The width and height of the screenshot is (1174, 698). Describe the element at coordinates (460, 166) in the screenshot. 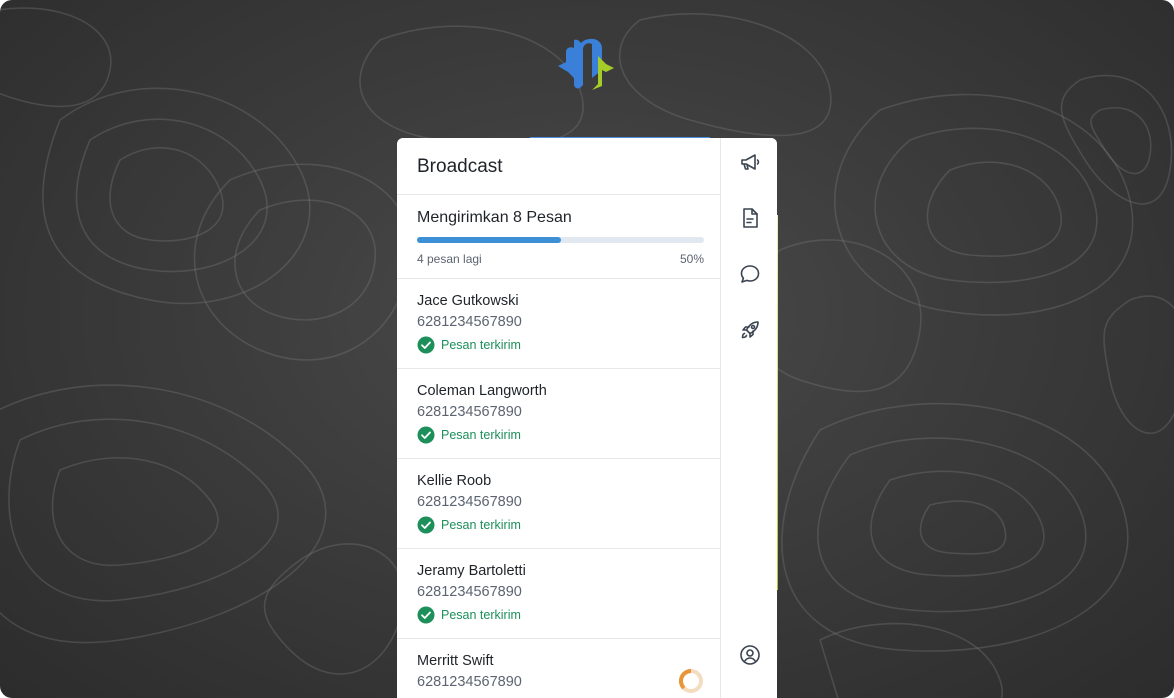

I see `page-title: Broadcast` at that location.